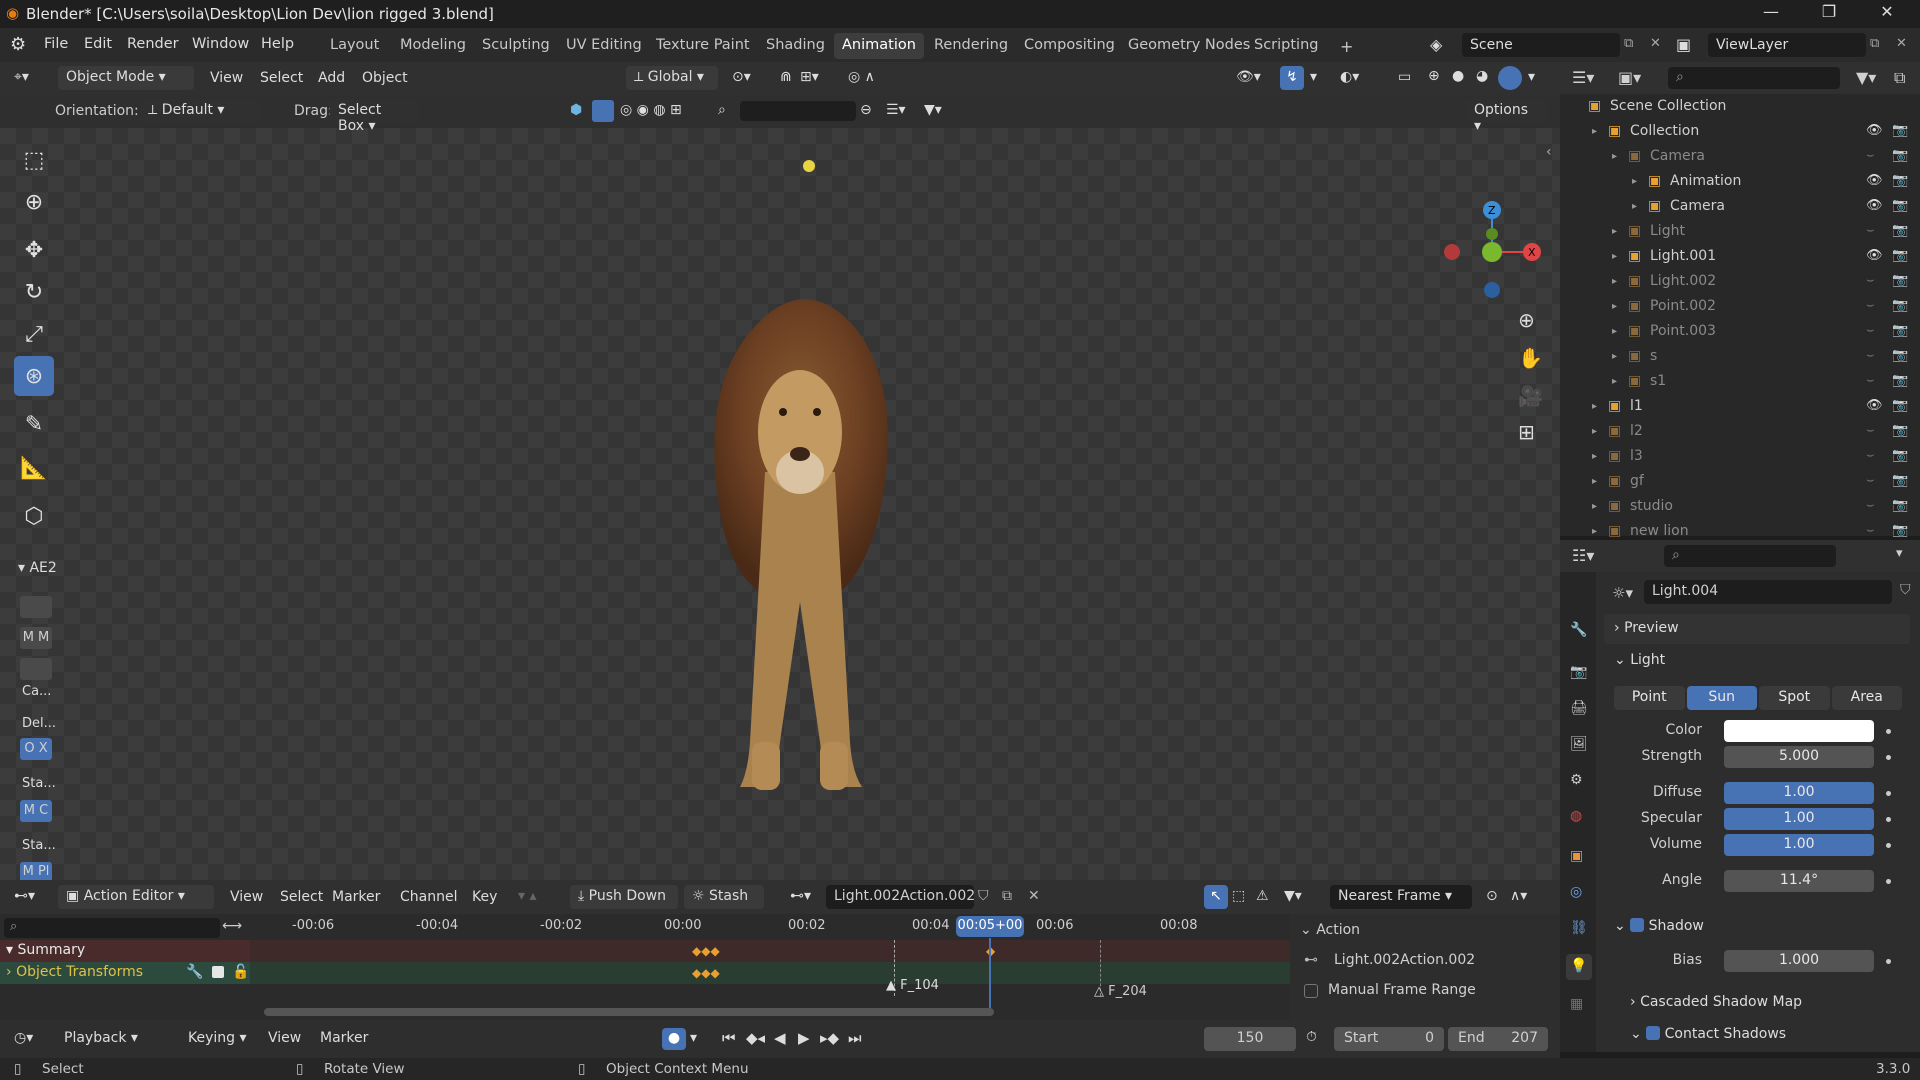 This screenshot has height=1080, width=1920. What do you see at coordinates (1579, 967) in the screenshot?
I see `light-data-tab-icon: 💡` at bounding box center [1579, 967].